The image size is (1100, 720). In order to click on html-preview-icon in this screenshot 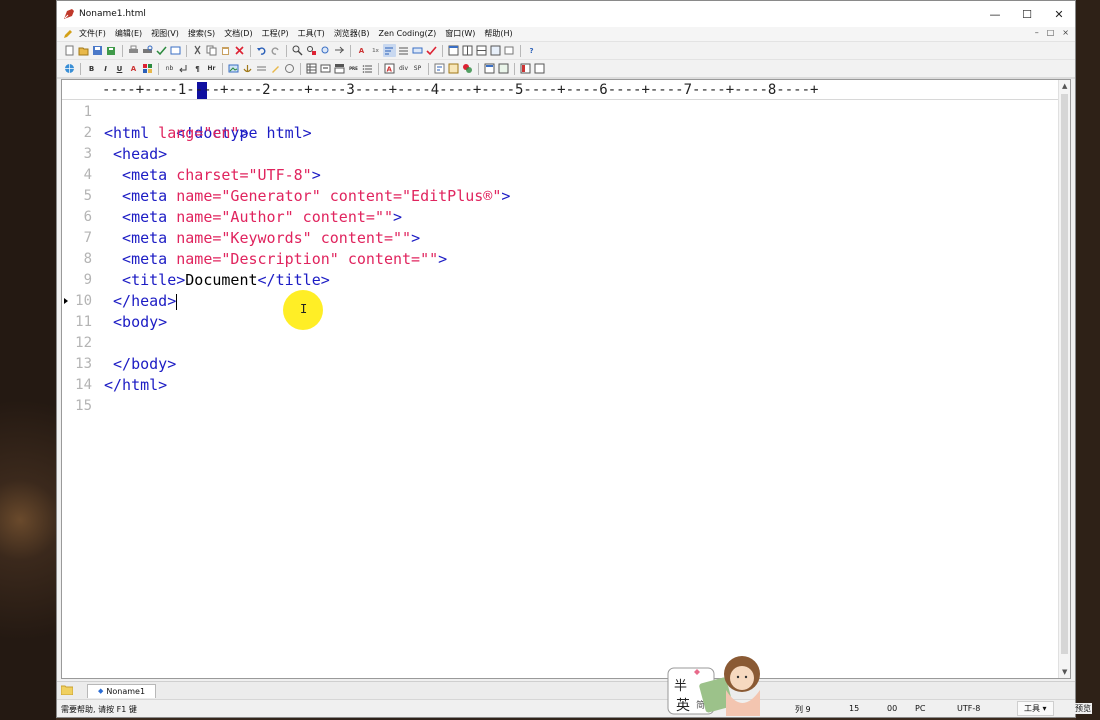, I will do `click(489, 68)`.